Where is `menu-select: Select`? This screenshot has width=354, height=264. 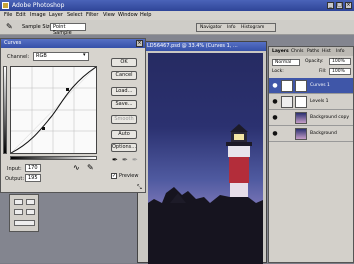 menu-select: Select is located at coordinates (74, 15).